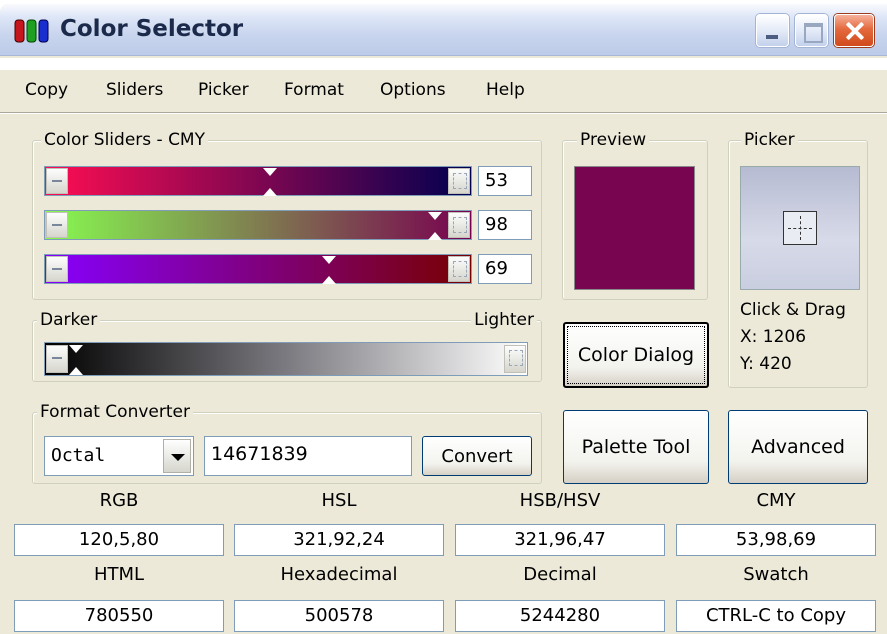 Image resolution: width=887 pixels, height=634 pixels. I want to click on maximize-button, so click(811, 30).